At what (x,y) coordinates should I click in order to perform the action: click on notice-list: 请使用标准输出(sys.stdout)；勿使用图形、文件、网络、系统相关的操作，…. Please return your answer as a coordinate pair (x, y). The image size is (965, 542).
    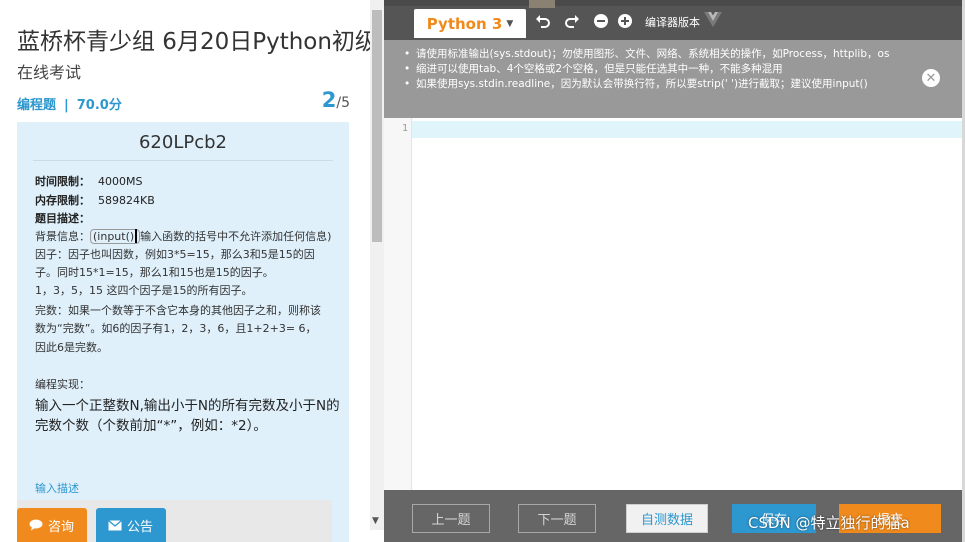
    Looking at the image, I should click on (654, 70).